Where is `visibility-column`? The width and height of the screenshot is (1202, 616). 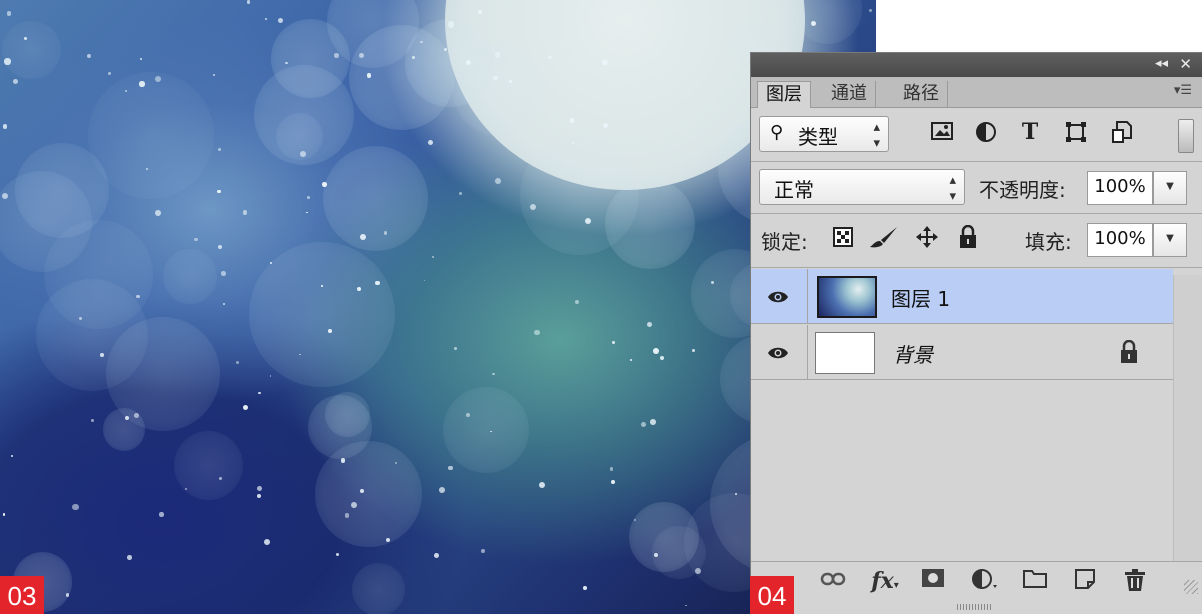 visibility-column is located at coordinates (779, 352).